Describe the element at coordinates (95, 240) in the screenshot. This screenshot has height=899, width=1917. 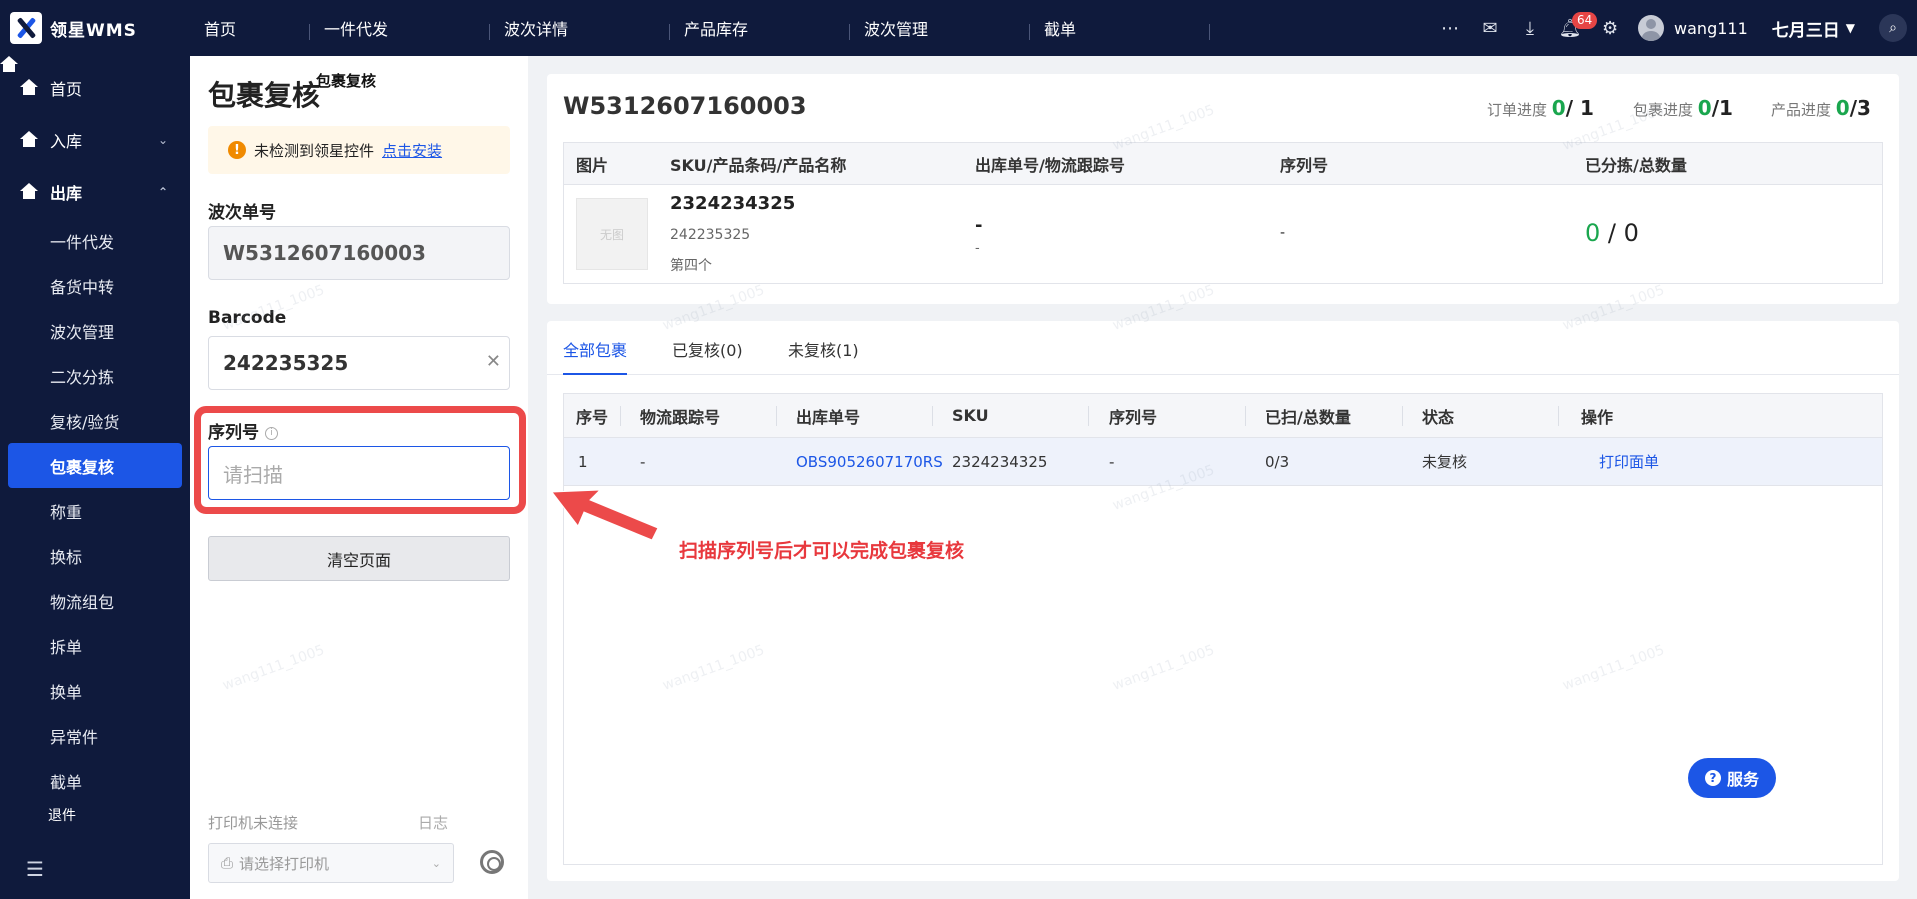
I see `sidebar-subitem: 一件代发` at that location.